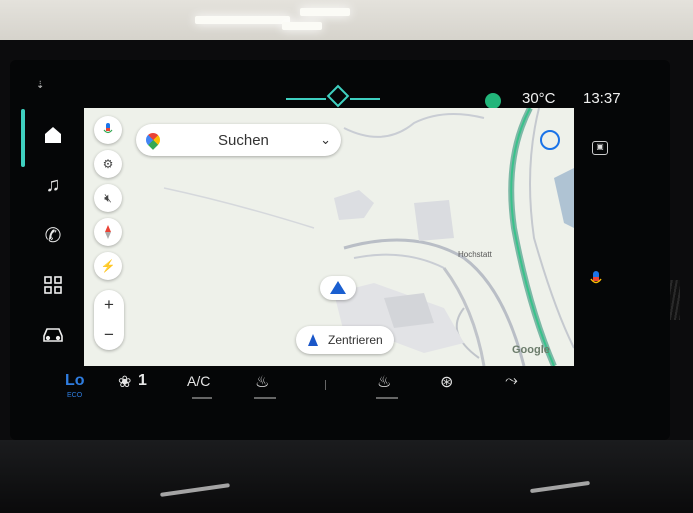 This screenshot has width=693, height=513. Describe the element at coordinates (53, 235) in the screenshot. I see `phone-icon: ✆` at that location.